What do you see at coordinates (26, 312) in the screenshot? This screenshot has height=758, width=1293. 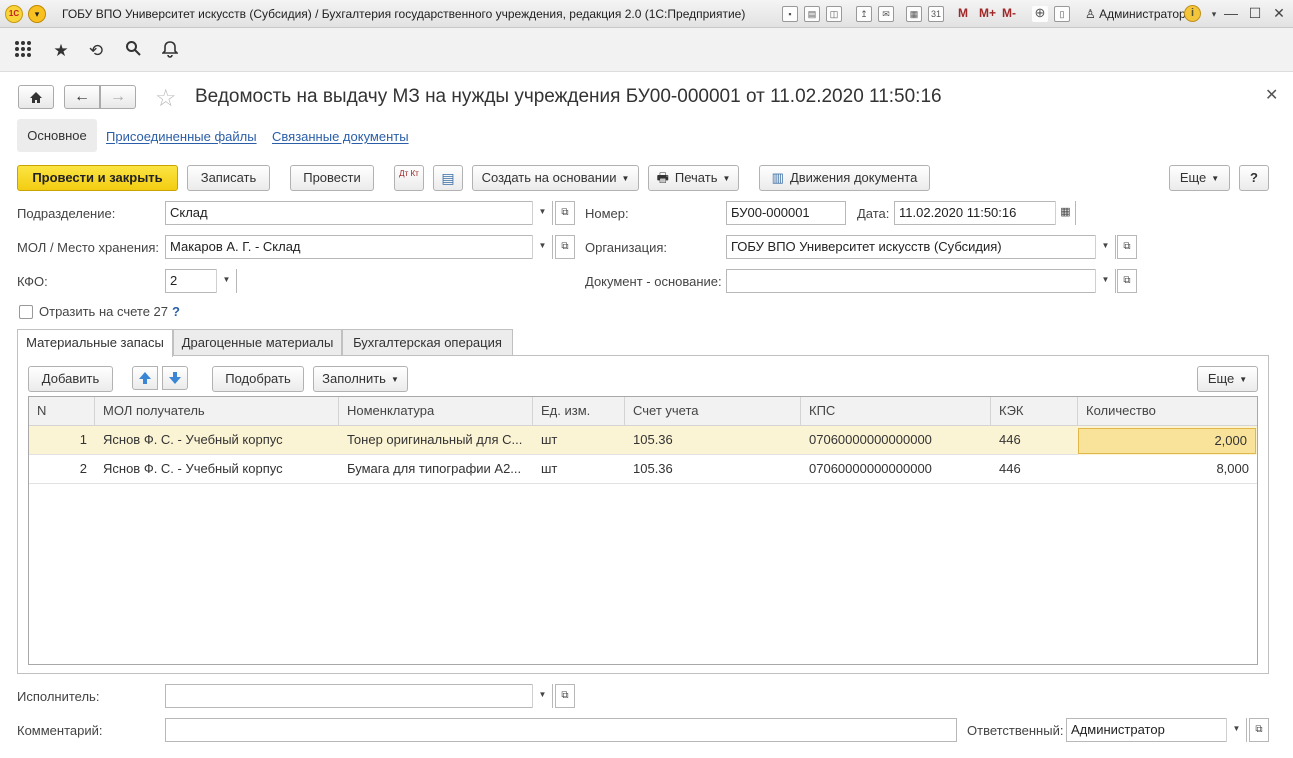 I see `account27-checkbox` at bounding box center [26, 312].